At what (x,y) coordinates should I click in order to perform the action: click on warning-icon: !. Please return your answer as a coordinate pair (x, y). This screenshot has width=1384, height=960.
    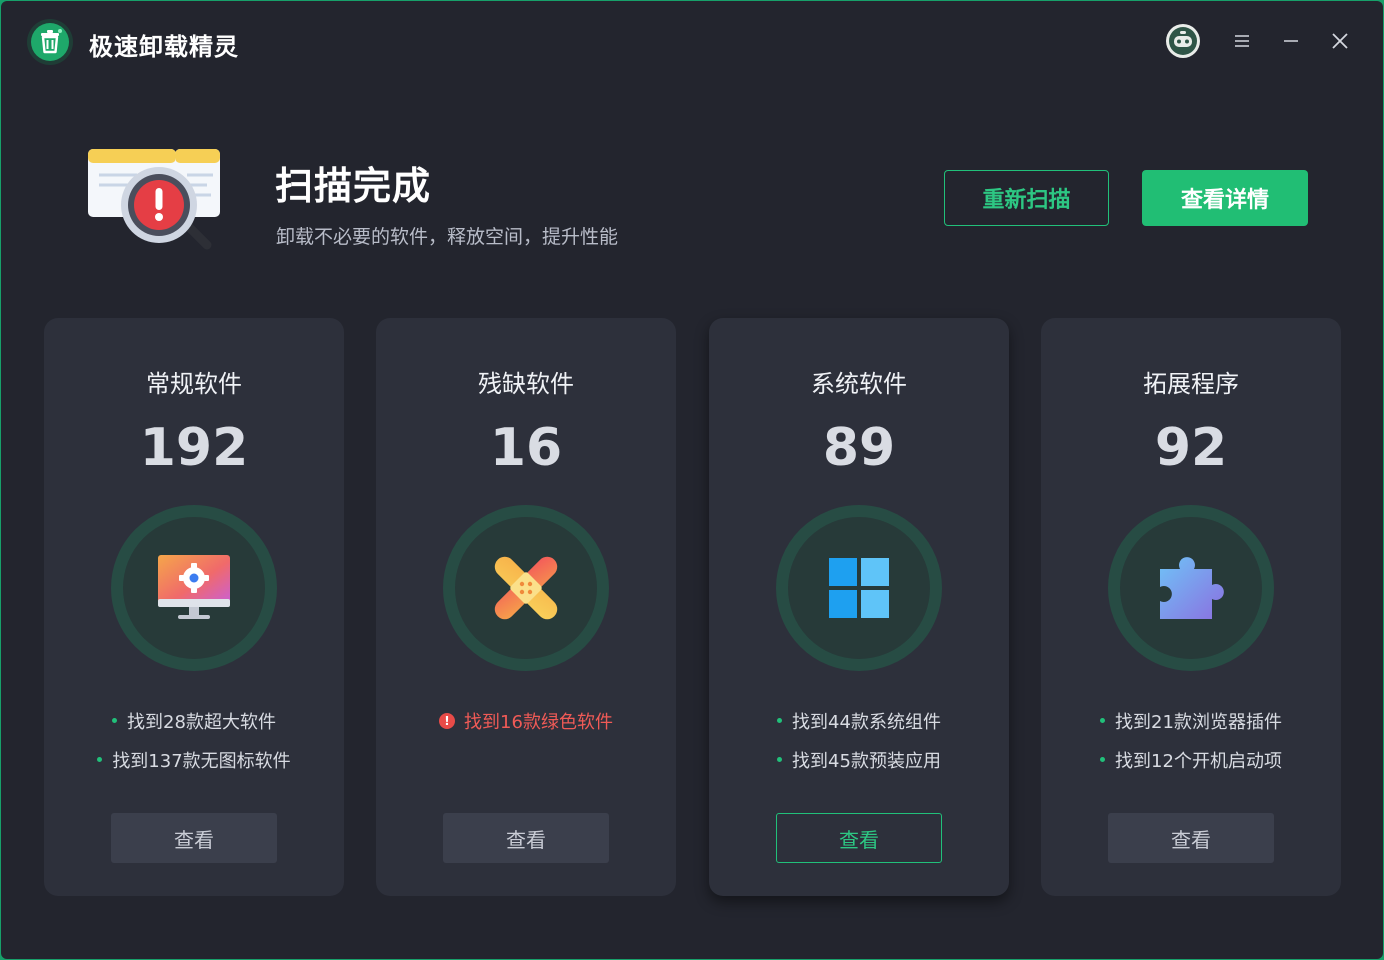
    Looking at the image, I should click on (447, 720).